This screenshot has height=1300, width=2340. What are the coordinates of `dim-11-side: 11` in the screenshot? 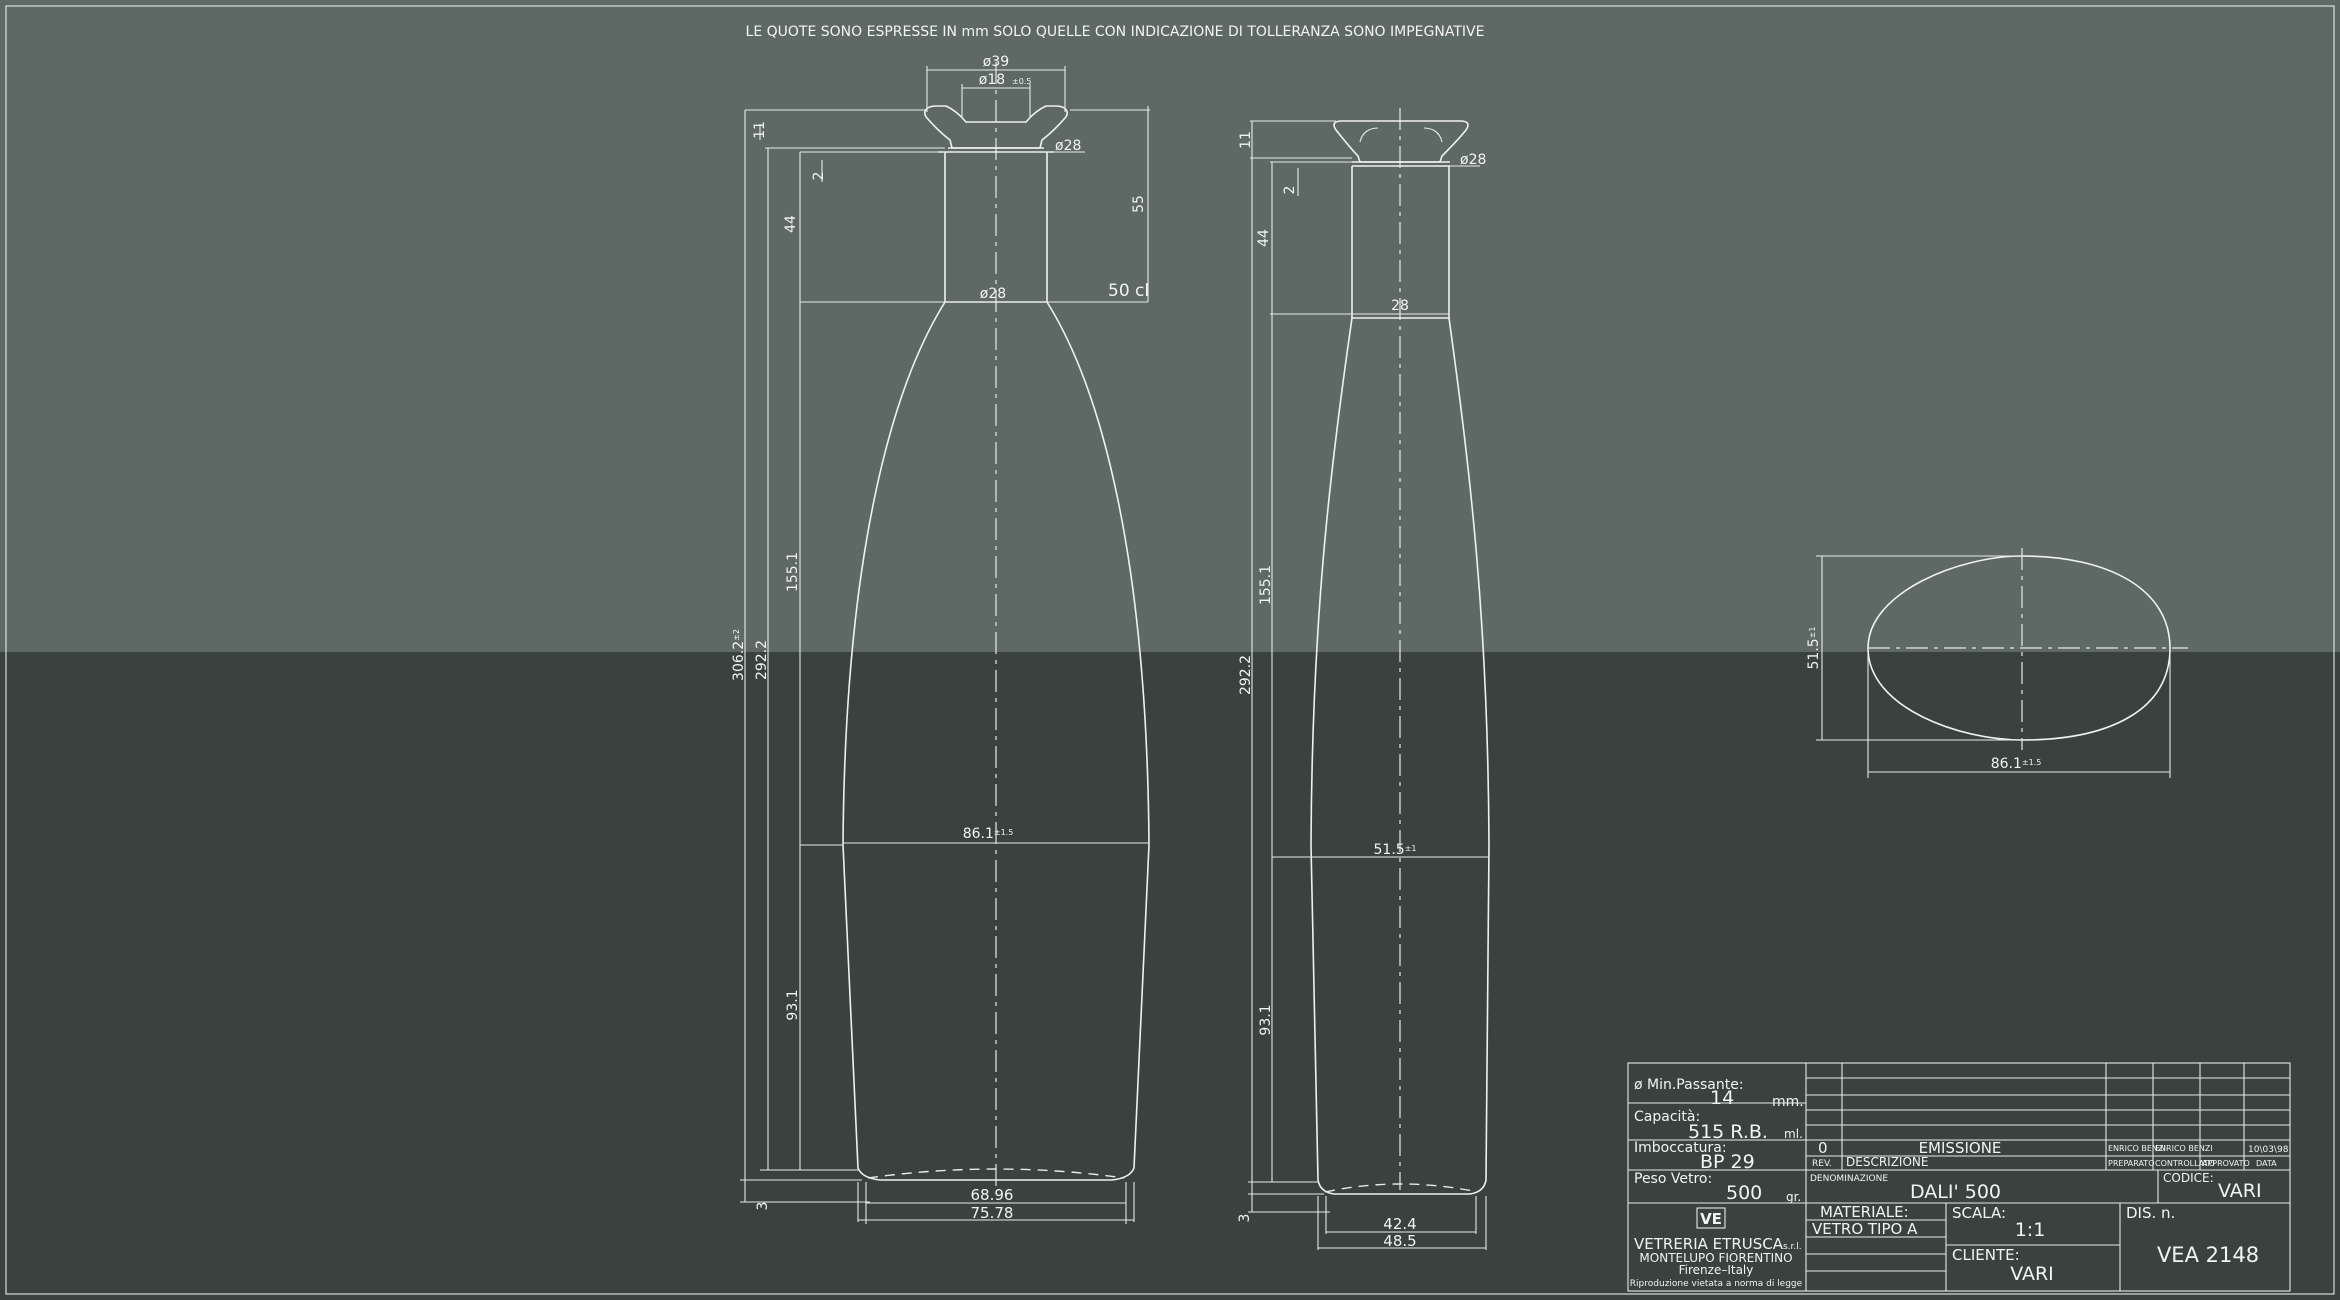 It's located at (1246, 140).